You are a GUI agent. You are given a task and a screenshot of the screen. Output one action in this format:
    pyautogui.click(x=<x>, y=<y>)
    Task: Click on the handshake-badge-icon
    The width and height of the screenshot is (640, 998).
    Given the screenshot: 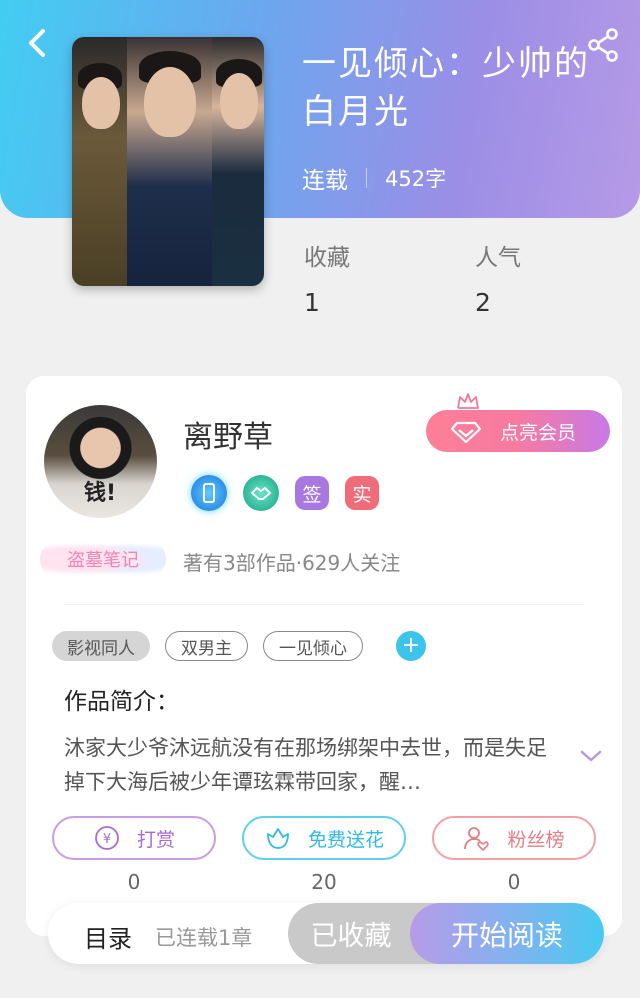 What is the action you would take?
    pyautogui.click(x=261, y=493)
    